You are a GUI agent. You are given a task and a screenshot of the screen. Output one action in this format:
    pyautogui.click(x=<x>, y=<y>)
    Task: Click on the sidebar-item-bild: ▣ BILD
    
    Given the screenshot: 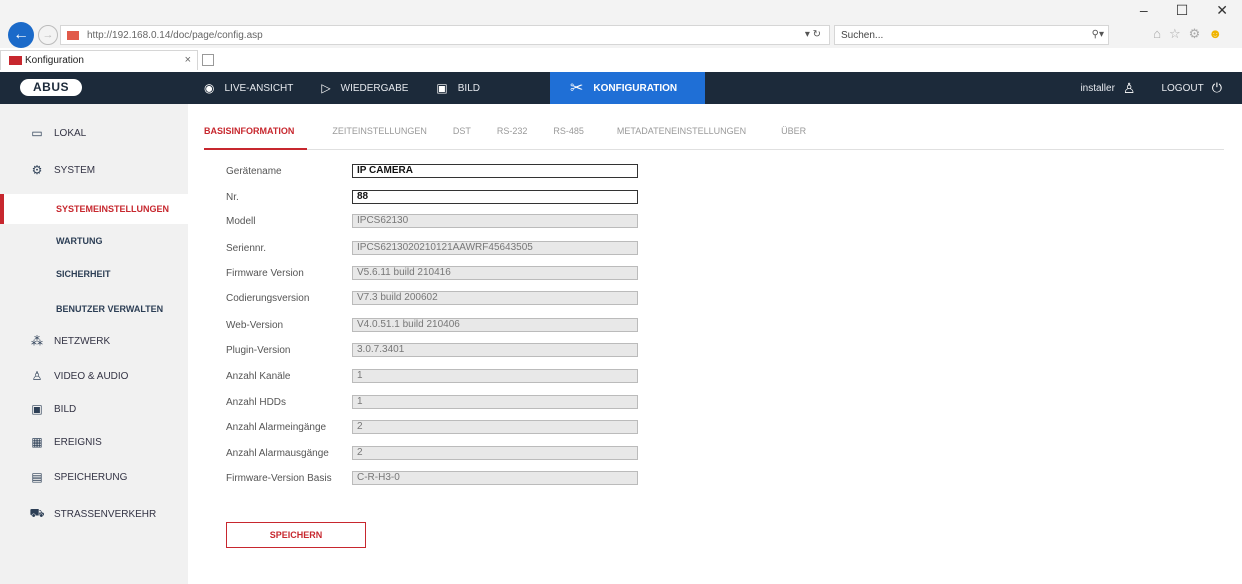 What is the action you would take?
    pyautogui.click(x=94, y=409)
    